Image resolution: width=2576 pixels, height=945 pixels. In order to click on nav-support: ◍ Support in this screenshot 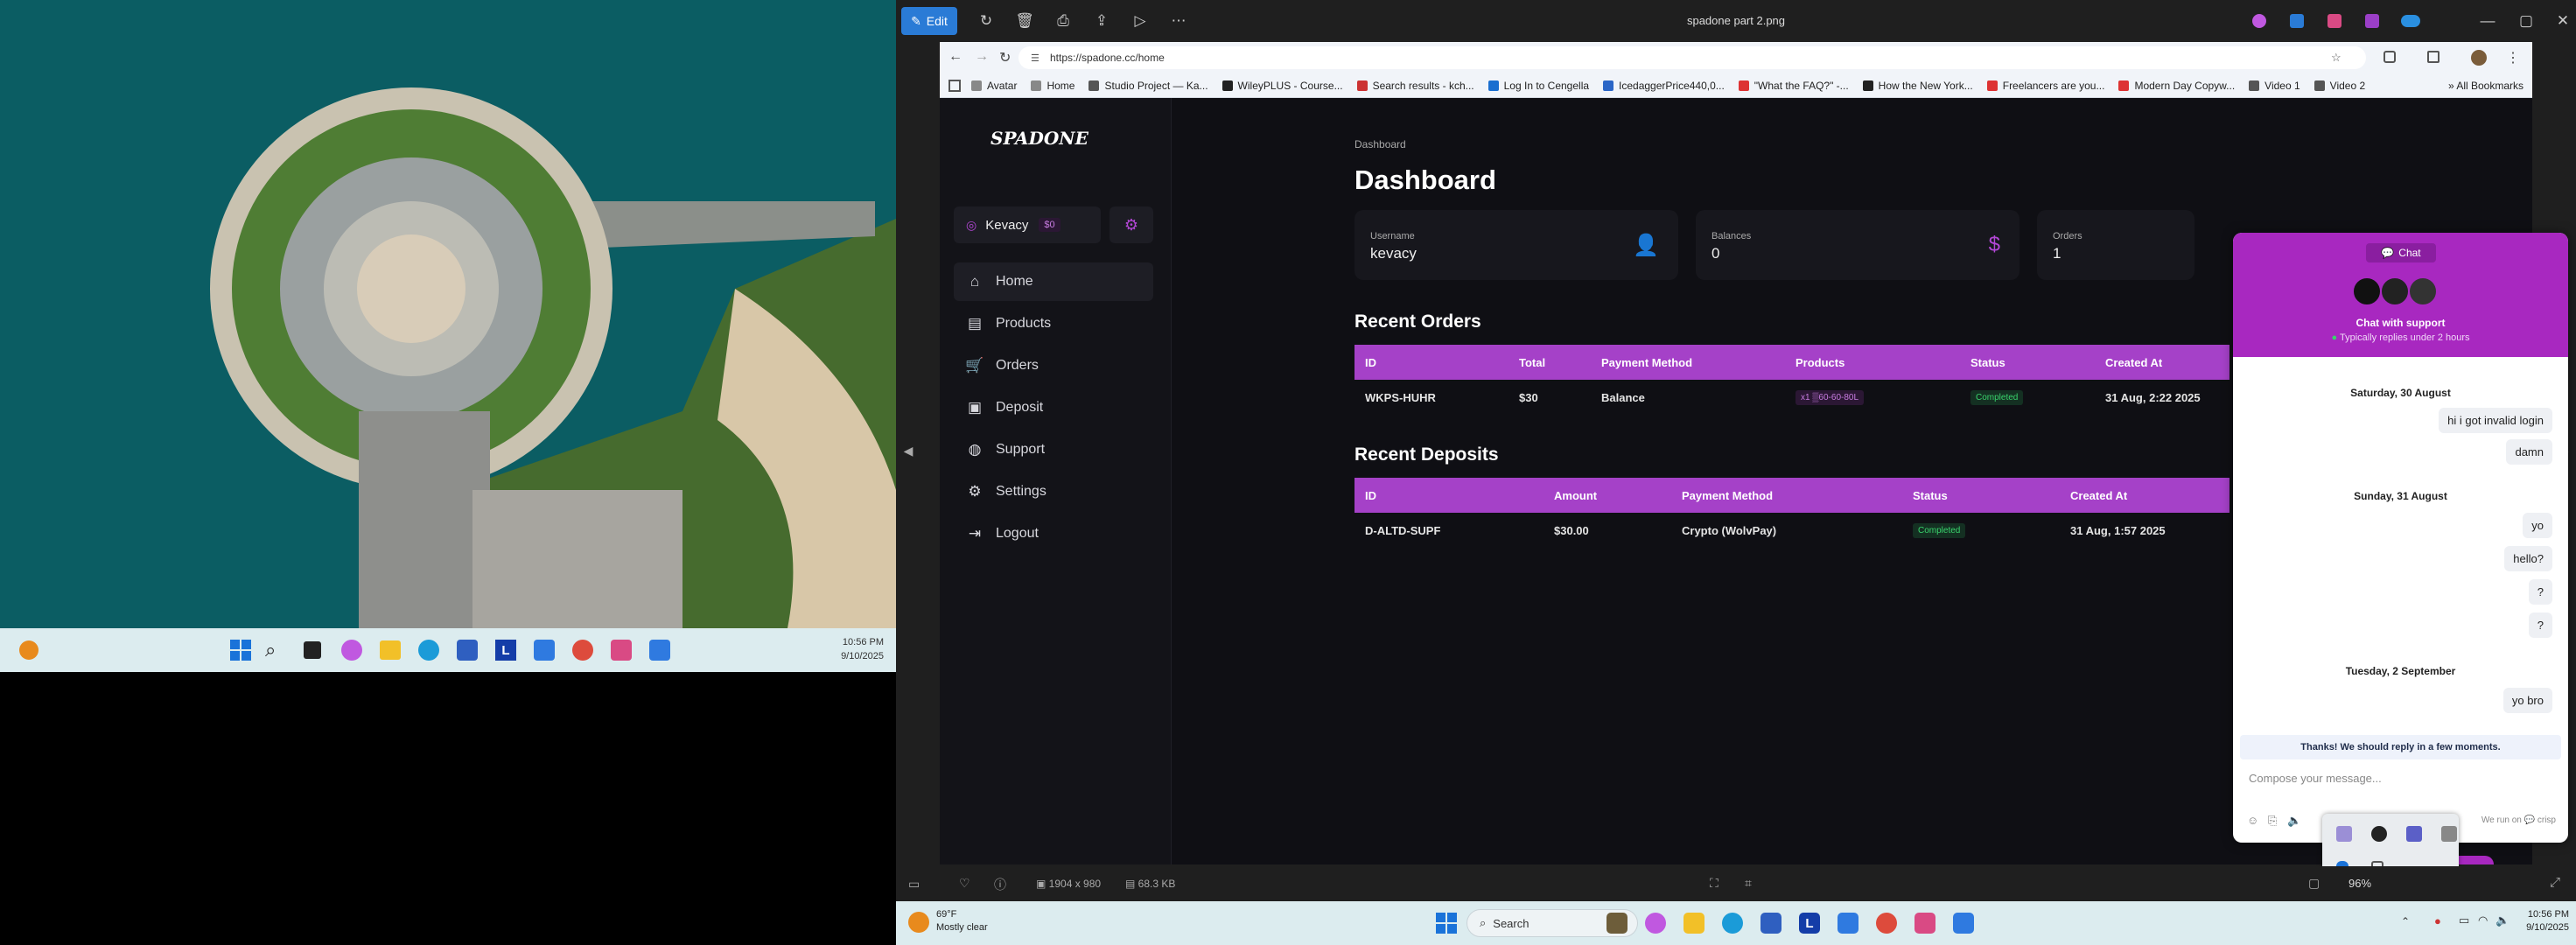, I will do `click(1053, 449)`.